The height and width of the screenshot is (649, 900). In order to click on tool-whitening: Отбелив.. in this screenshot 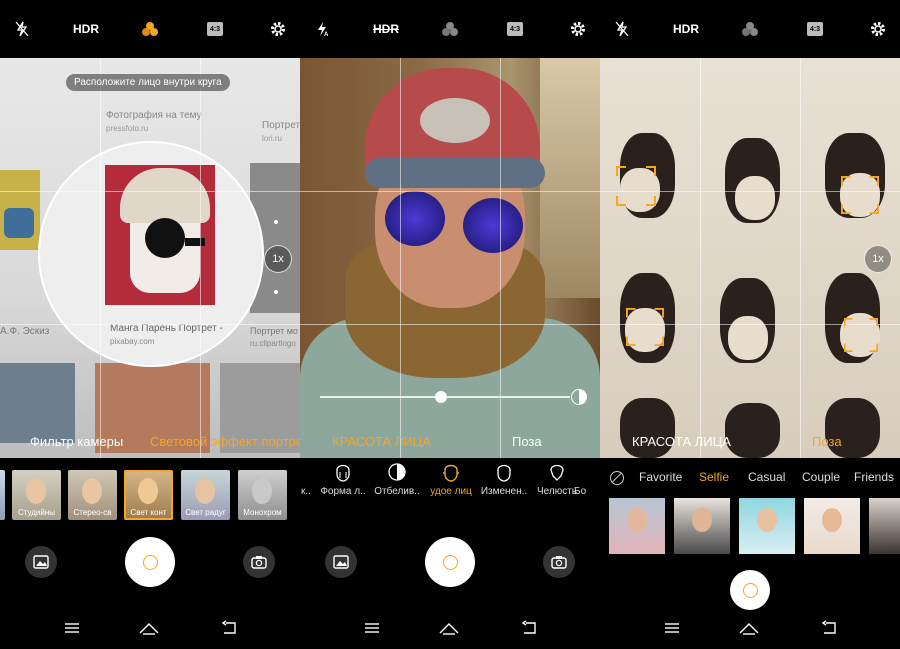, I will do `click(397, 479)`.